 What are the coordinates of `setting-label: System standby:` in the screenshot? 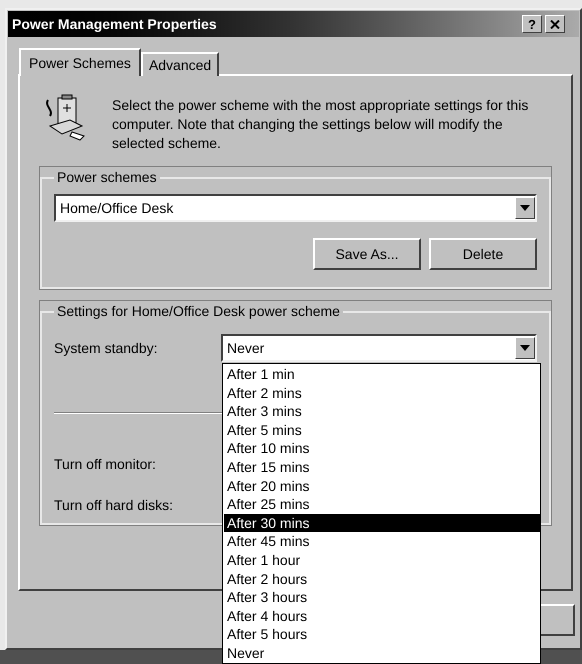 It's located at (106, 348).